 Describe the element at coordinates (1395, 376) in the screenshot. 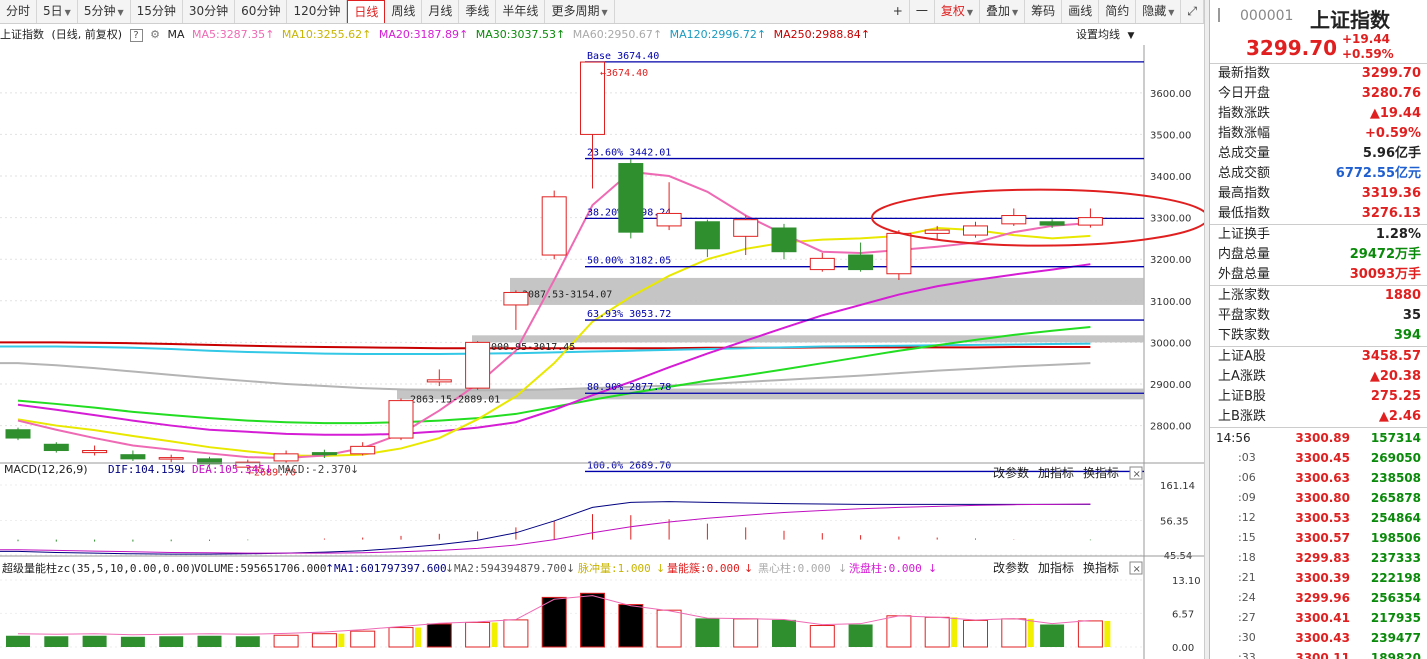

I see `quote-value: ▲20.38` at that location.